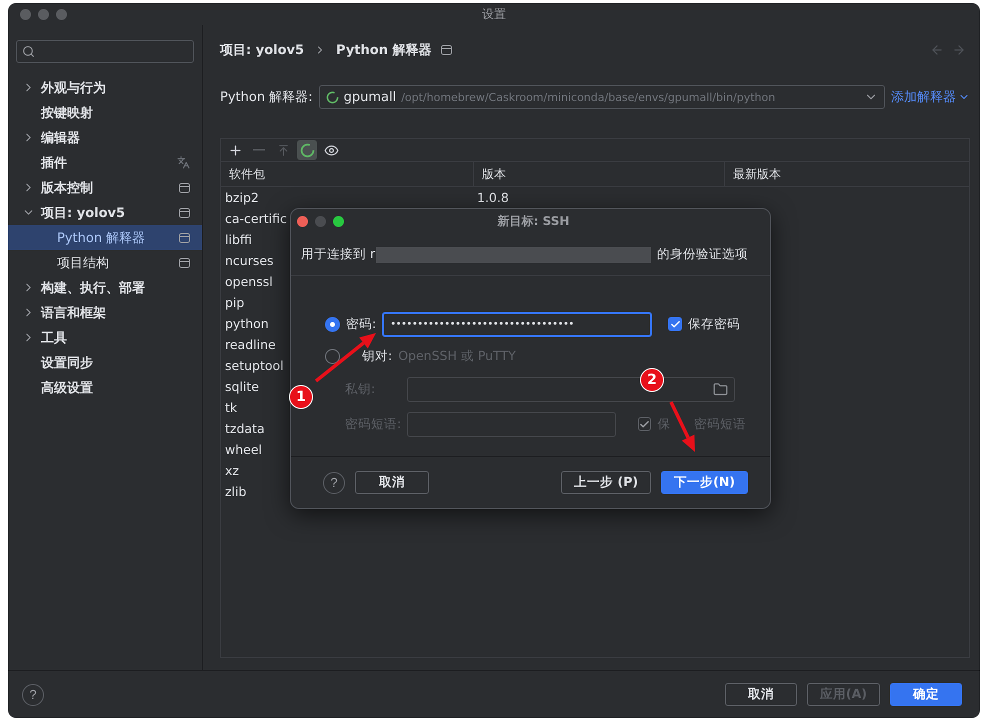 The height and width of the screenshot is (723, 991). I want to click on table-cell: pip, so click(234, 302).